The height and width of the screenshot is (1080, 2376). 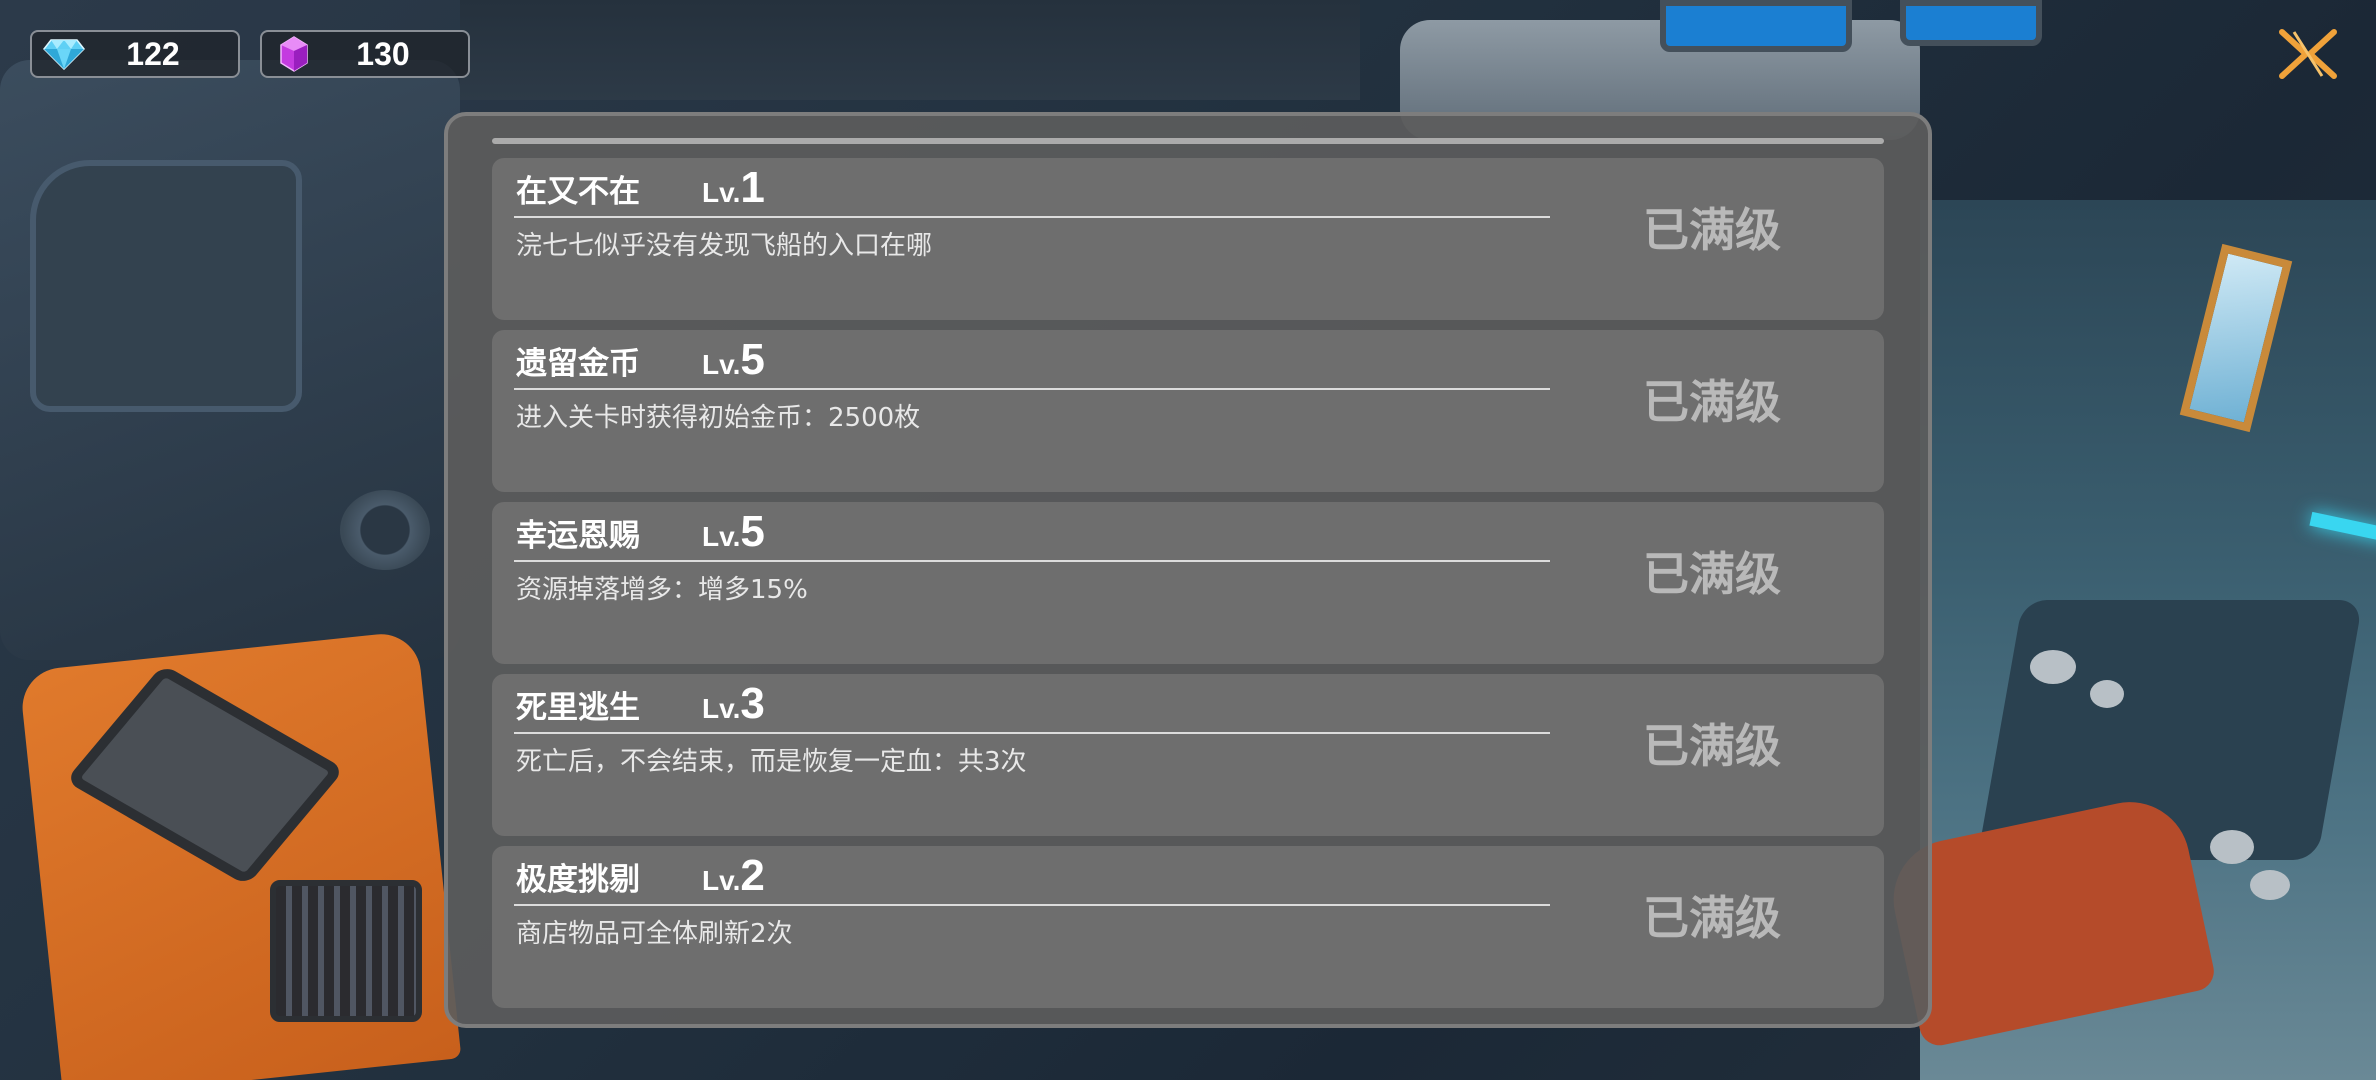 What do you see at coordinates (578, 880) in the screenshot?
I see `skill-name: 极度挑剔` at bounding box center [578, 880].